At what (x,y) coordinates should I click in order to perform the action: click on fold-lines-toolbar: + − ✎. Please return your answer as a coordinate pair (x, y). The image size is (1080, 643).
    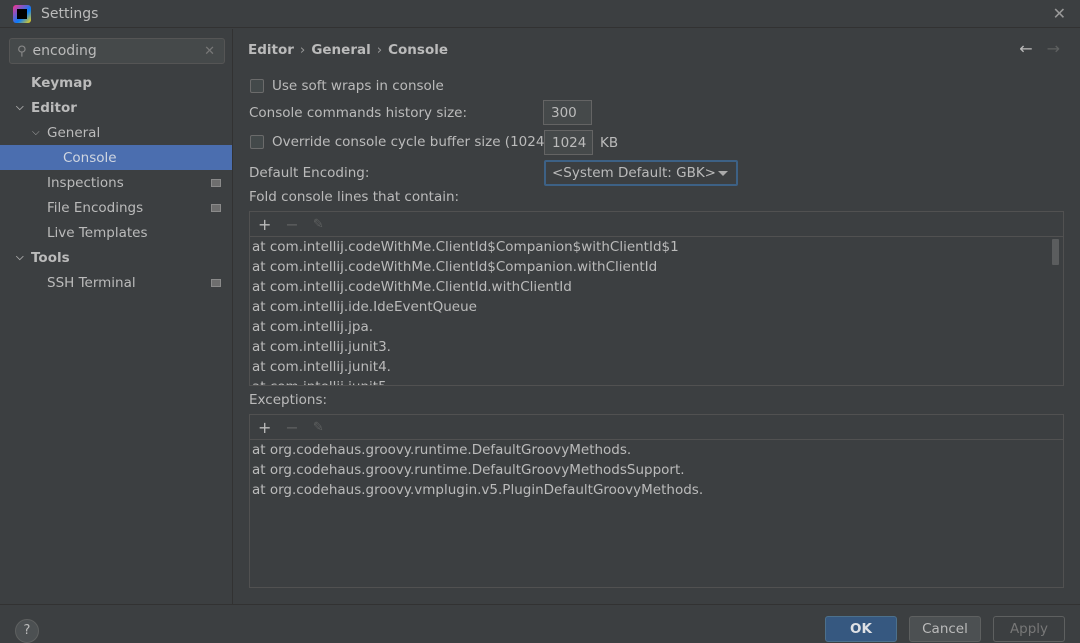
    Looking at the image, I should click on (656, 224).